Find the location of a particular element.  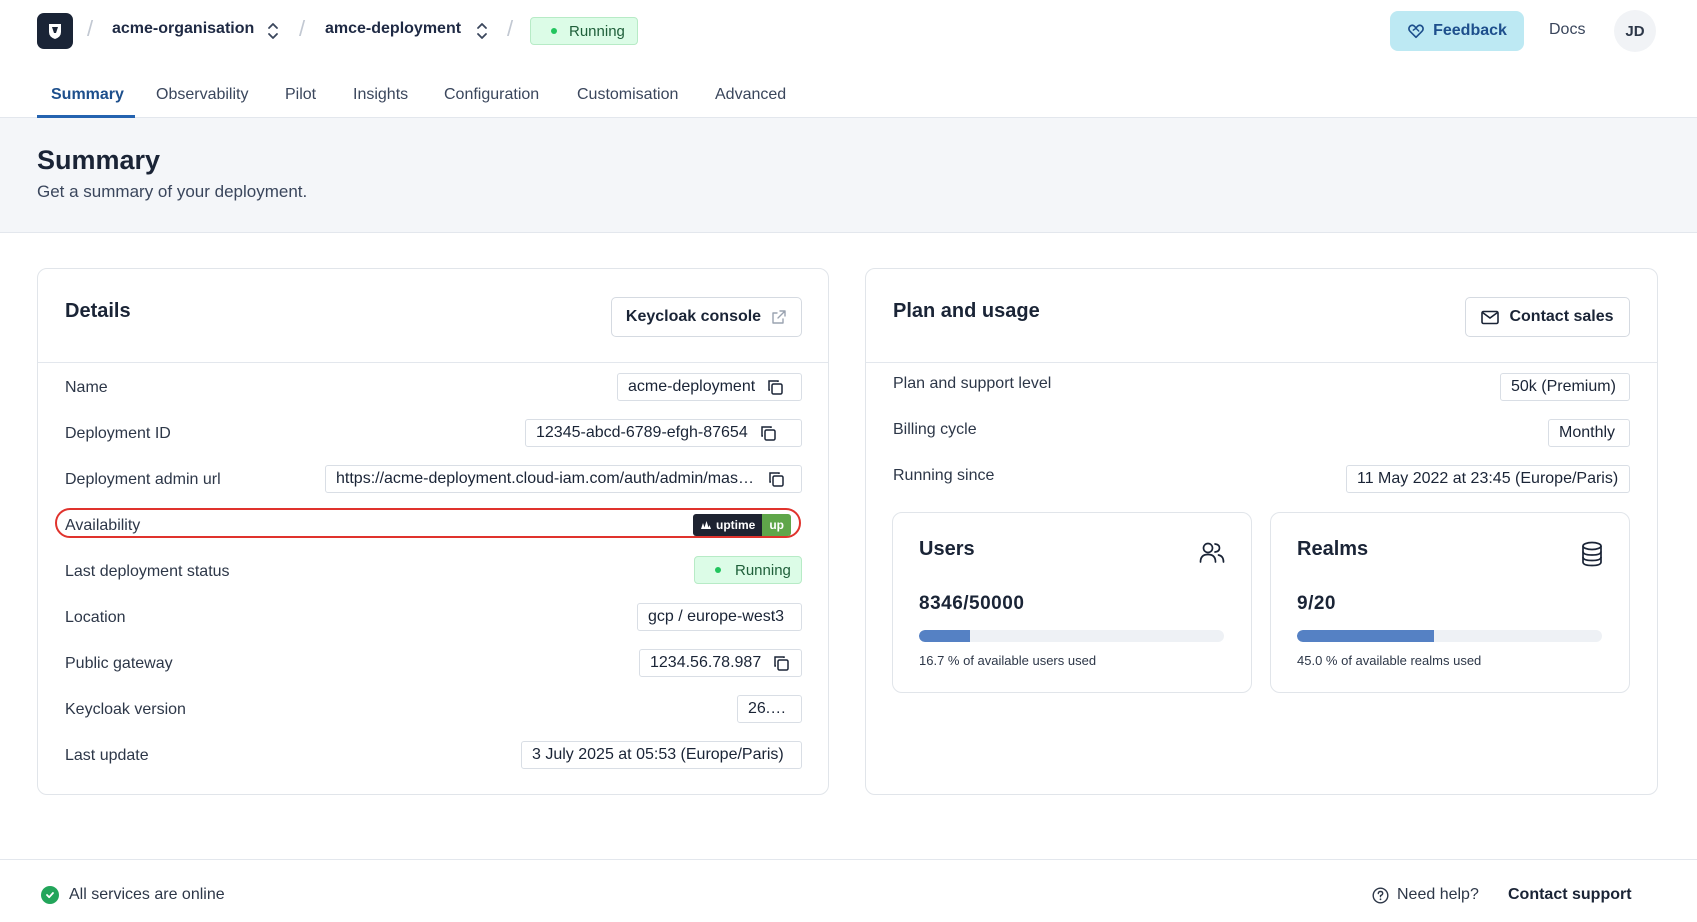

availability-label: Availability is located at coordinates (103, 525).